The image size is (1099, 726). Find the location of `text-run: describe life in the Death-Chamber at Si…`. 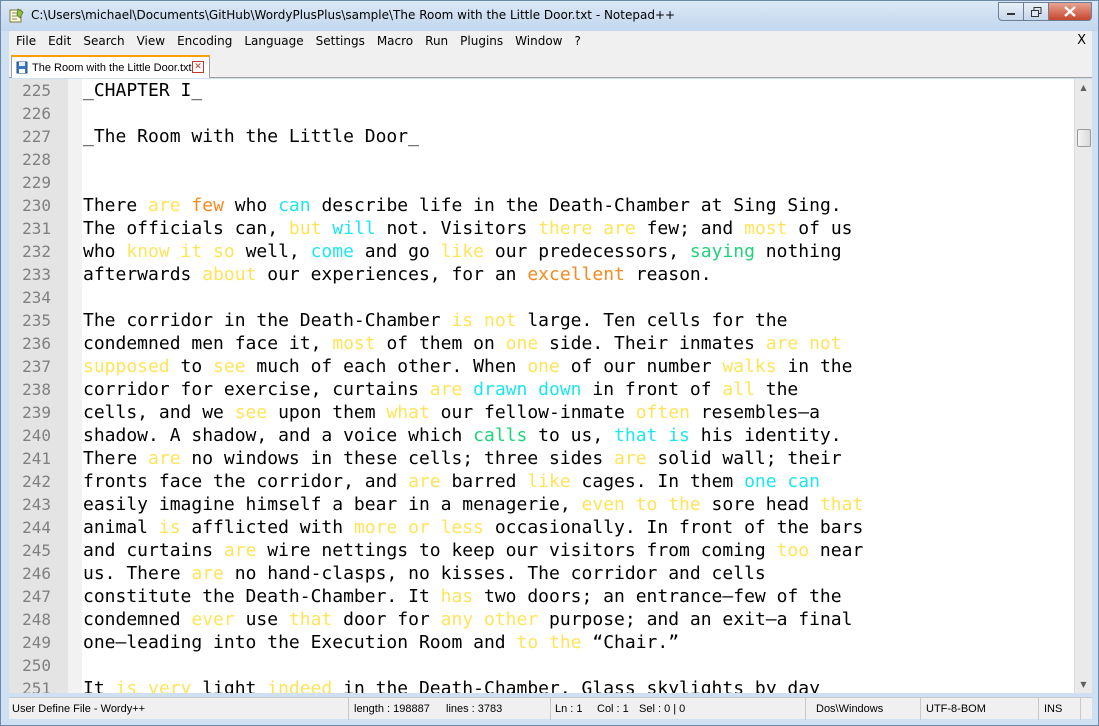

text-run: describe life in the Death-Chamber at Si… is located at coordinates (576, 205).